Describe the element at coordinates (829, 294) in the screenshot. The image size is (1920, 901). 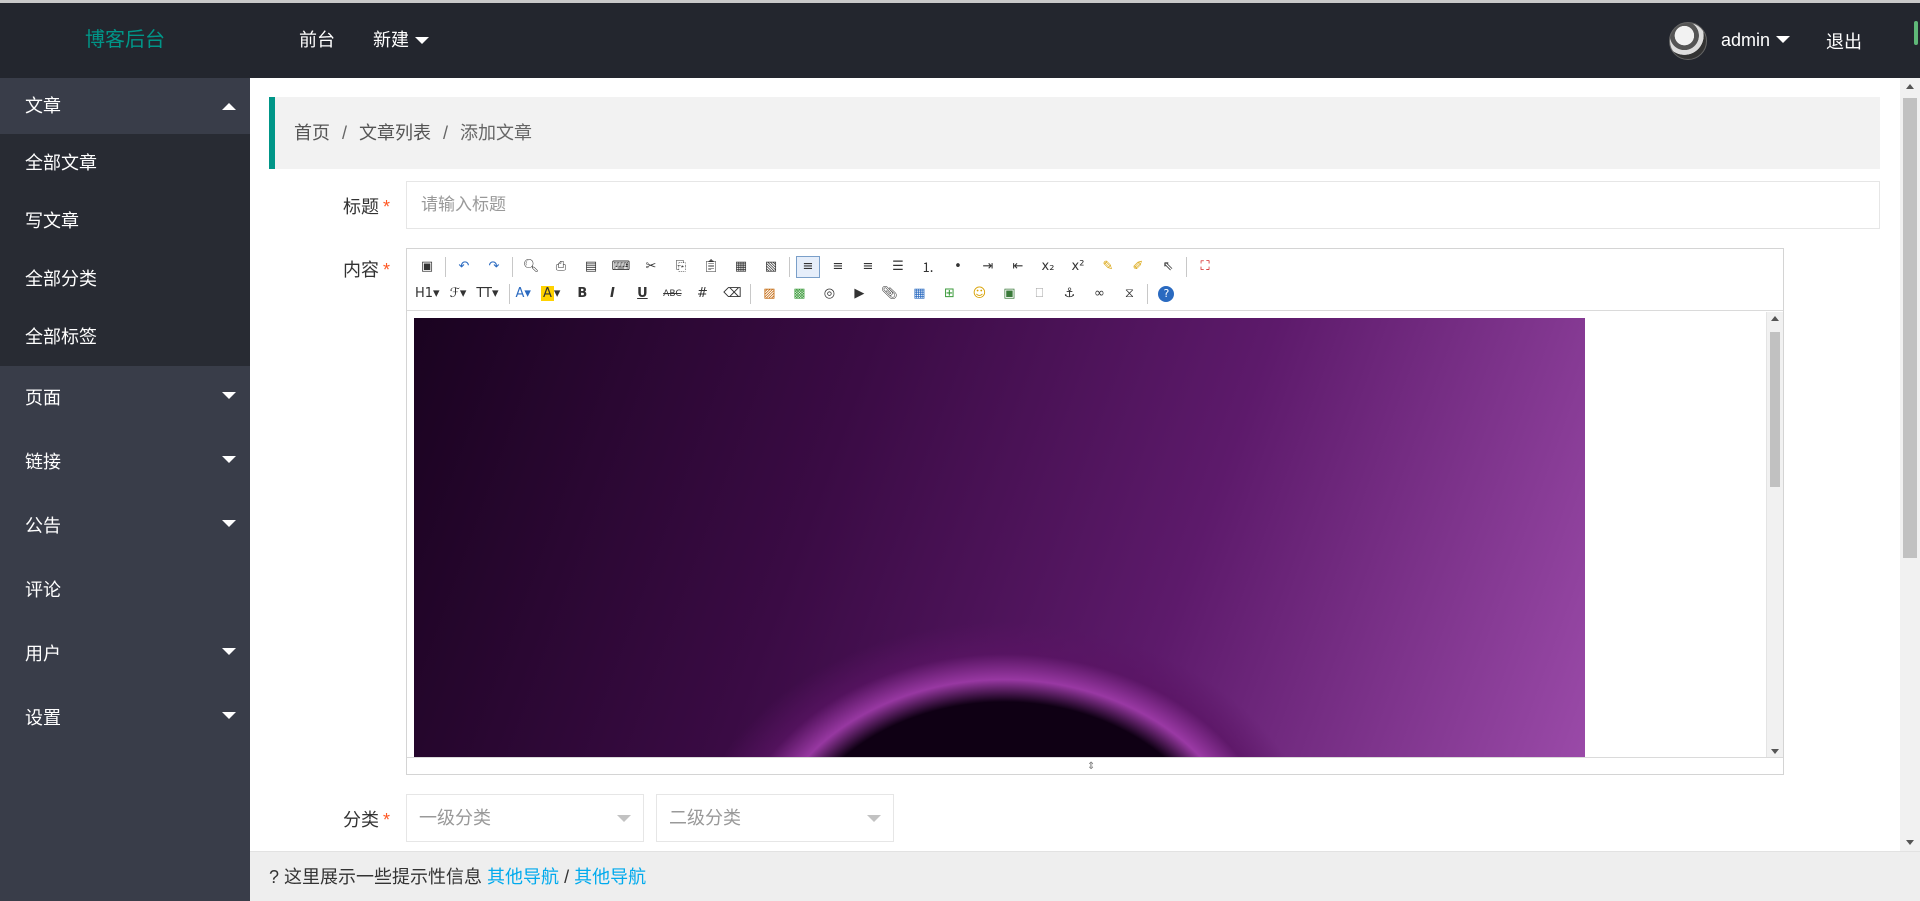
I see `flash-icon: ◎` at that location.